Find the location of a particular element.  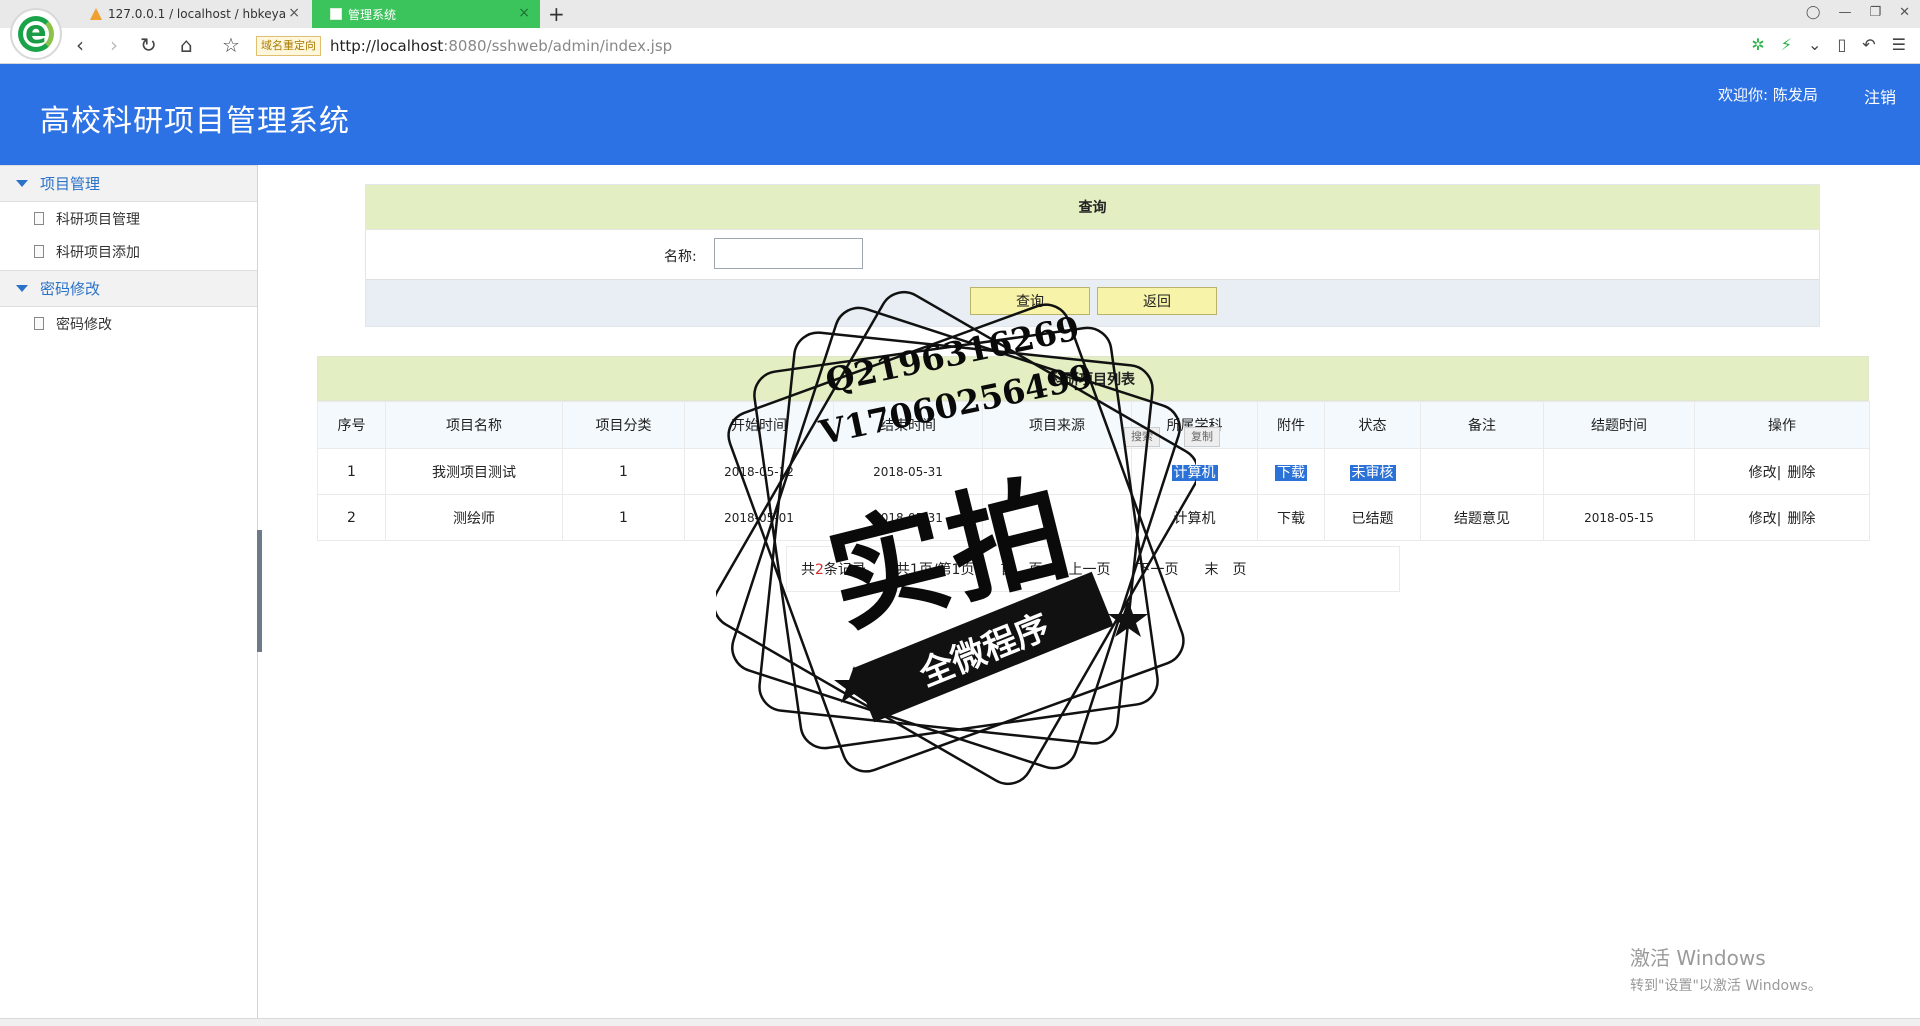

cell-attachment: 下载 is located at coordinates (1291, 471).